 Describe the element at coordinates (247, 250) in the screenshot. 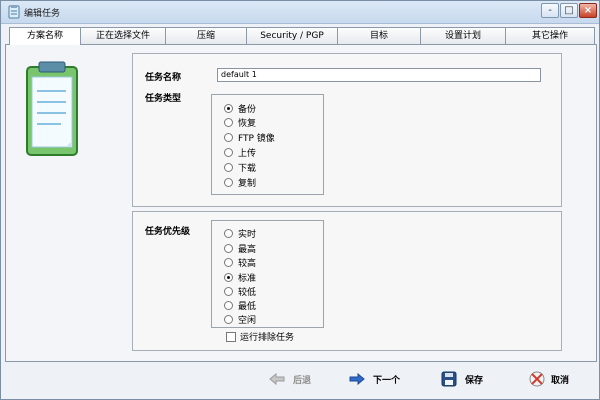

I see `priority-label-highest: 最高` at that location.